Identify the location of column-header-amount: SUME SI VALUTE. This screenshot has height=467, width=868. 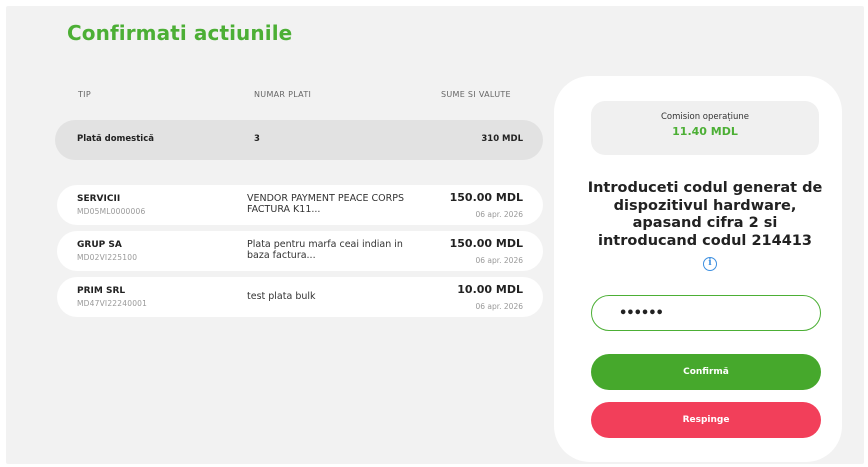
(476, 94).